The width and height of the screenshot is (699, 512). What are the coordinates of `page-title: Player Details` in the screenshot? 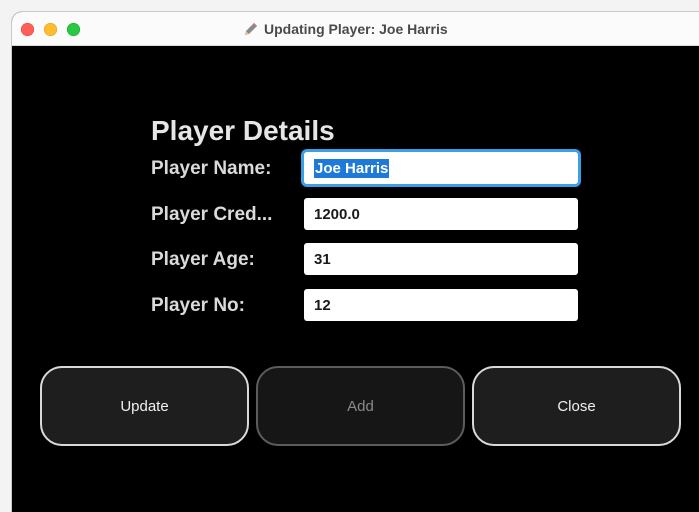 It's located at (243, 130).